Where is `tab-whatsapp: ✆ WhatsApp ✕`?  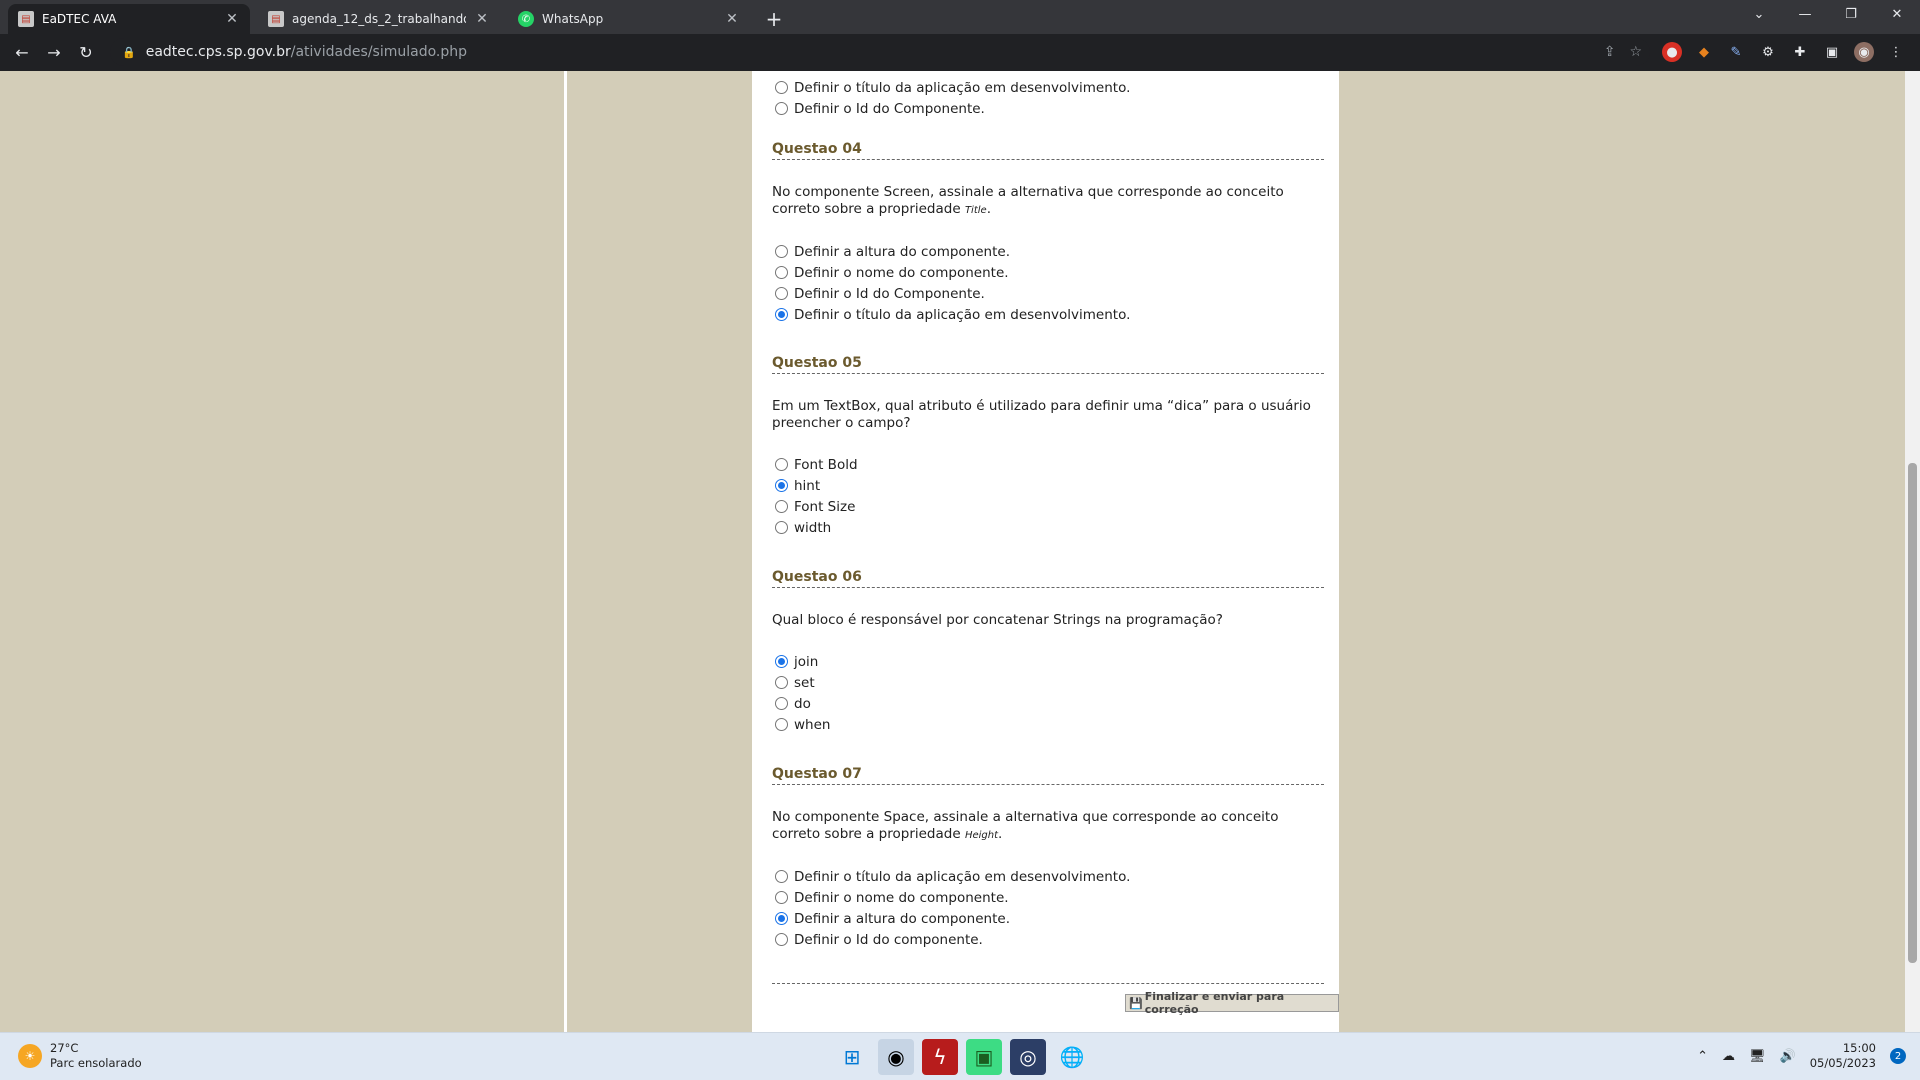 tab-whatsapp: ✆ WhatsApp ✕ is located at coordinates (629, 19).